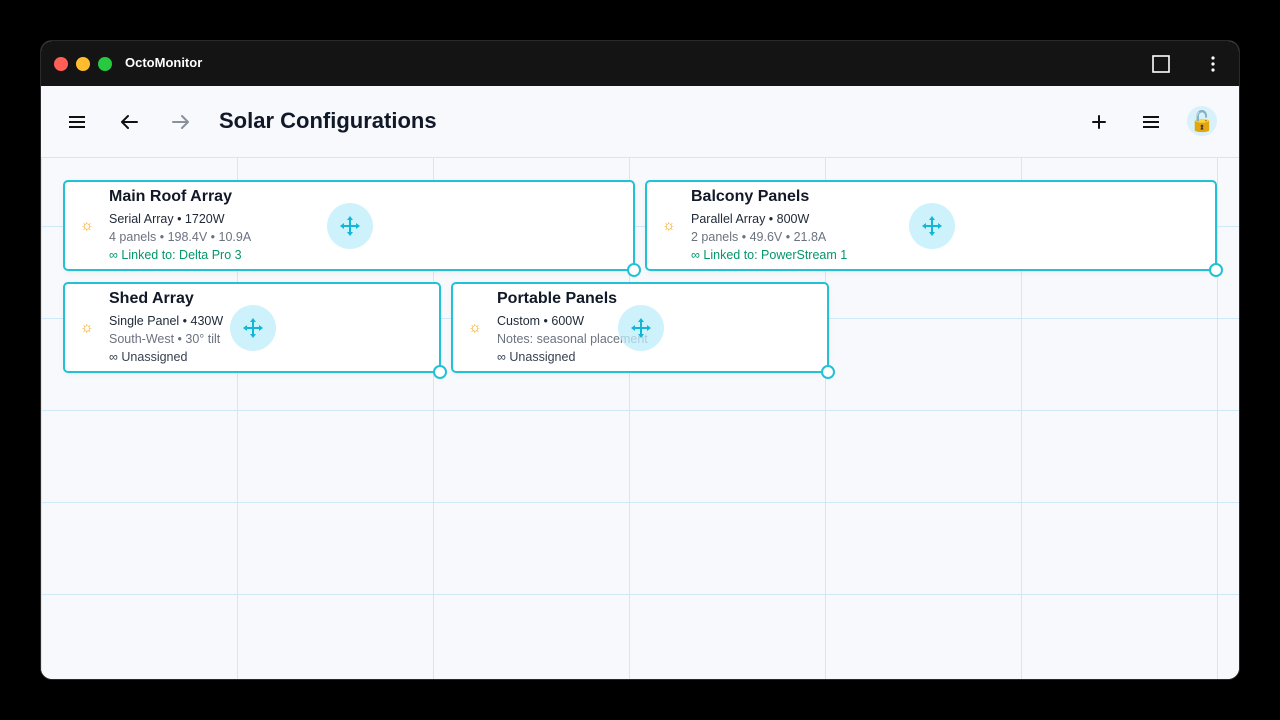 The height and width of the screenshot is (720, 1280). Describe the element at coordinates (769, 255) in the screenshot. I see `card-link-status: ∞ Linked to: PowerStream 1` at that location.